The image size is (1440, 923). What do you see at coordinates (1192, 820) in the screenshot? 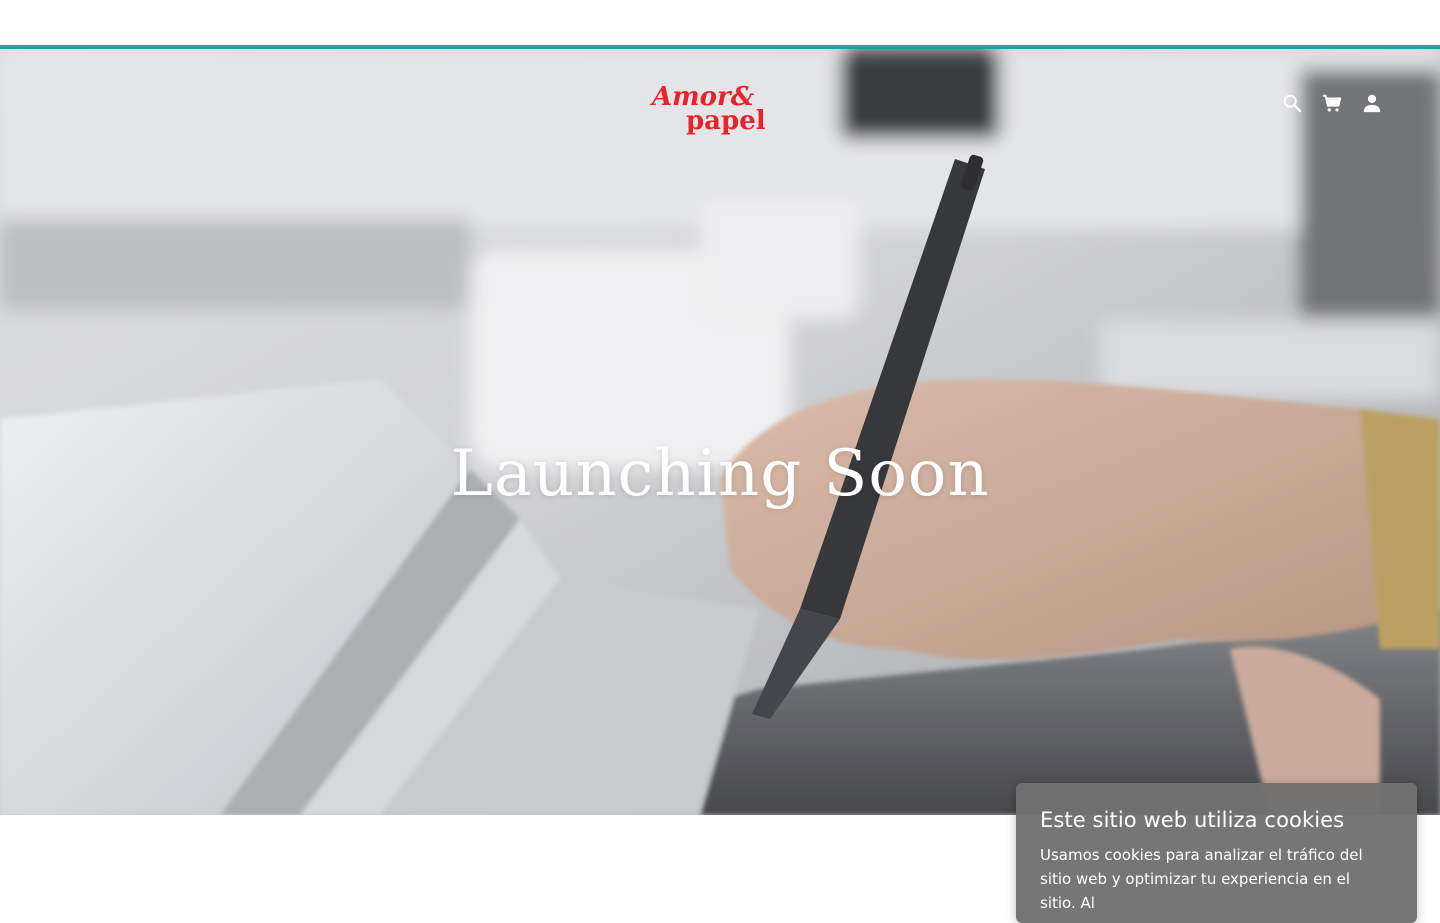
I see `cookie-banner-title: Este sitio web utiliza cookies` at bounding box center [1192, 820].